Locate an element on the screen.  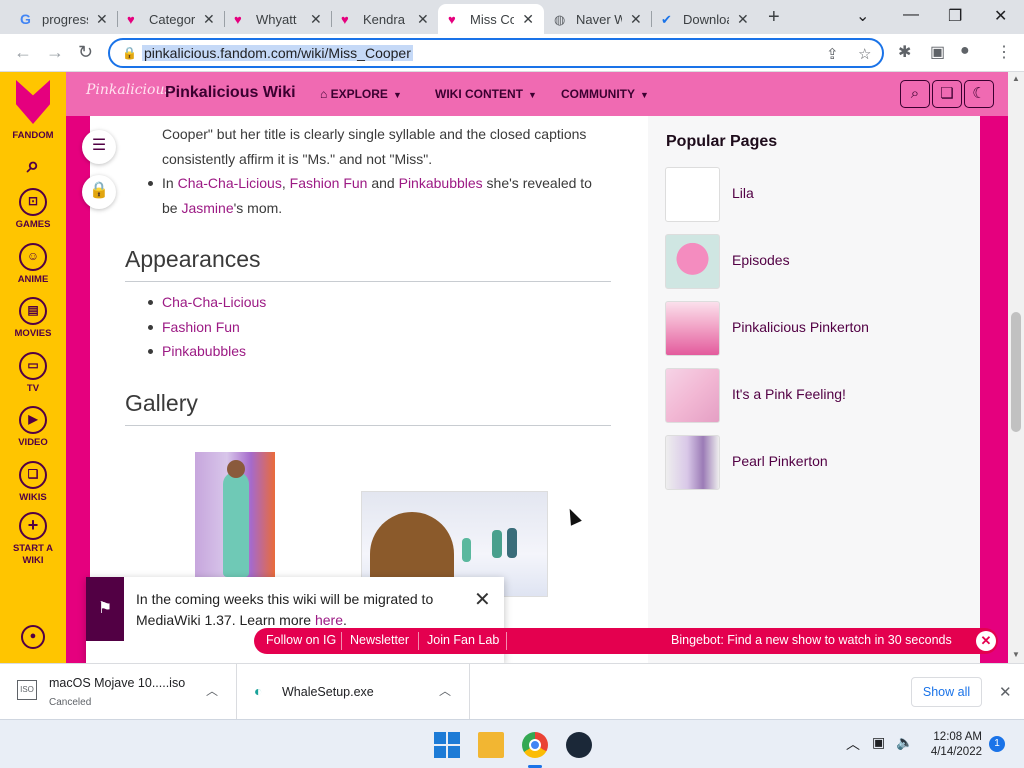
profile-icon: ● is located at coordinates (965, 51).